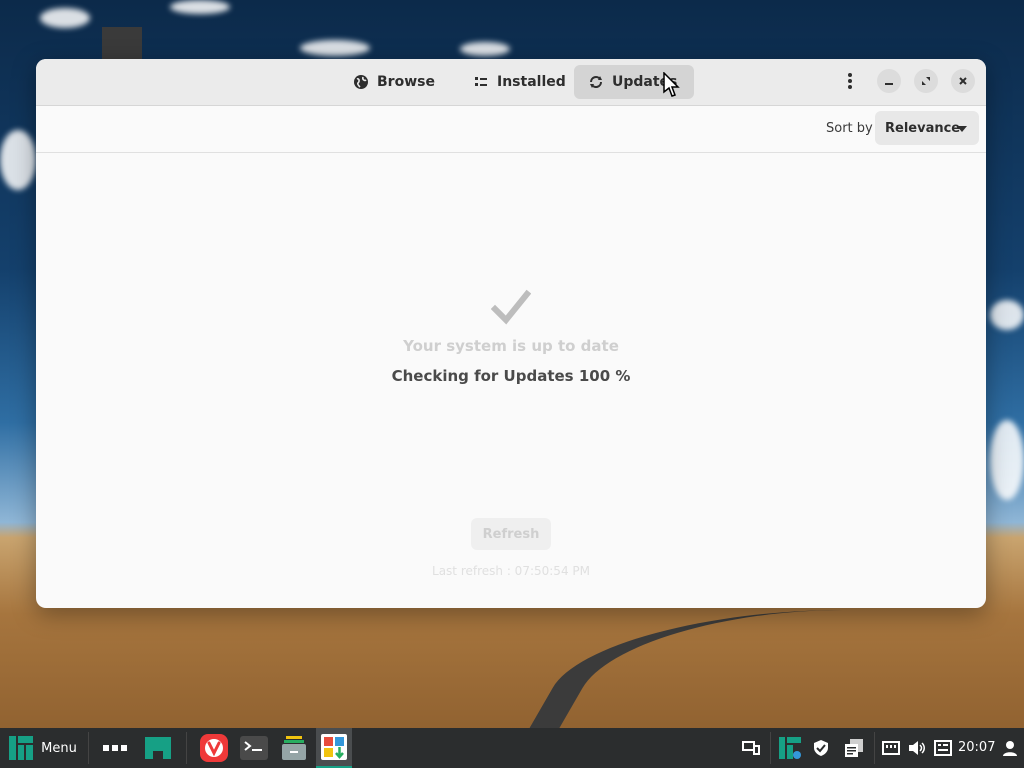 The image size is (1024, 768). I want to click on tray-volume, so click(917, 748).